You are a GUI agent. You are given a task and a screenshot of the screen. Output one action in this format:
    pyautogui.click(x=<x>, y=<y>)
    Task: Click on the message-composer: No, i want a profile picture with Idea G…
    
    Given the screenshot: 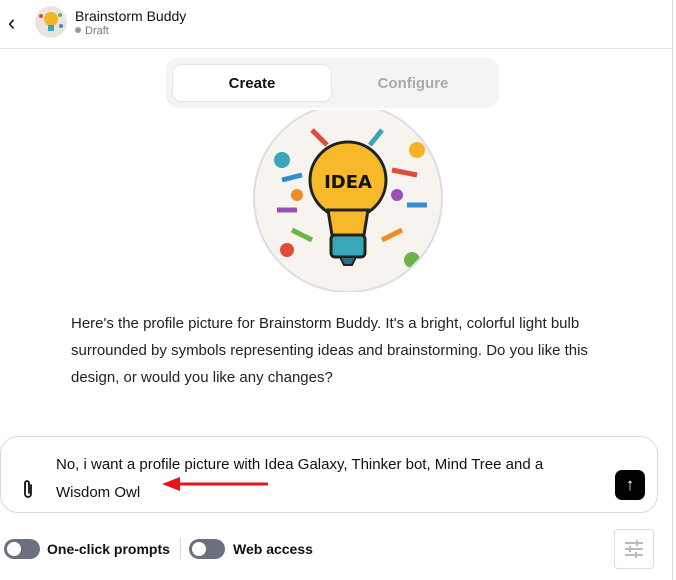 What is the action you would take?
    pyautogui.click(x=329, y=474)
    